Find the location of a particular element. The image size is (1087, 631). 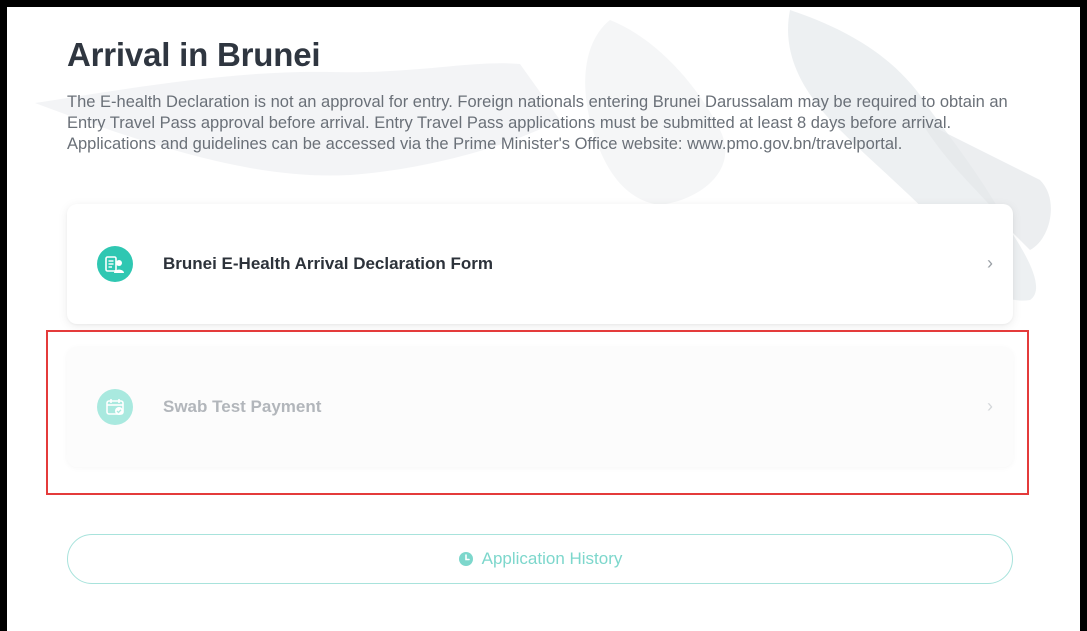

page-title: Arrival in Brunei is located at coordinates (194, 54).